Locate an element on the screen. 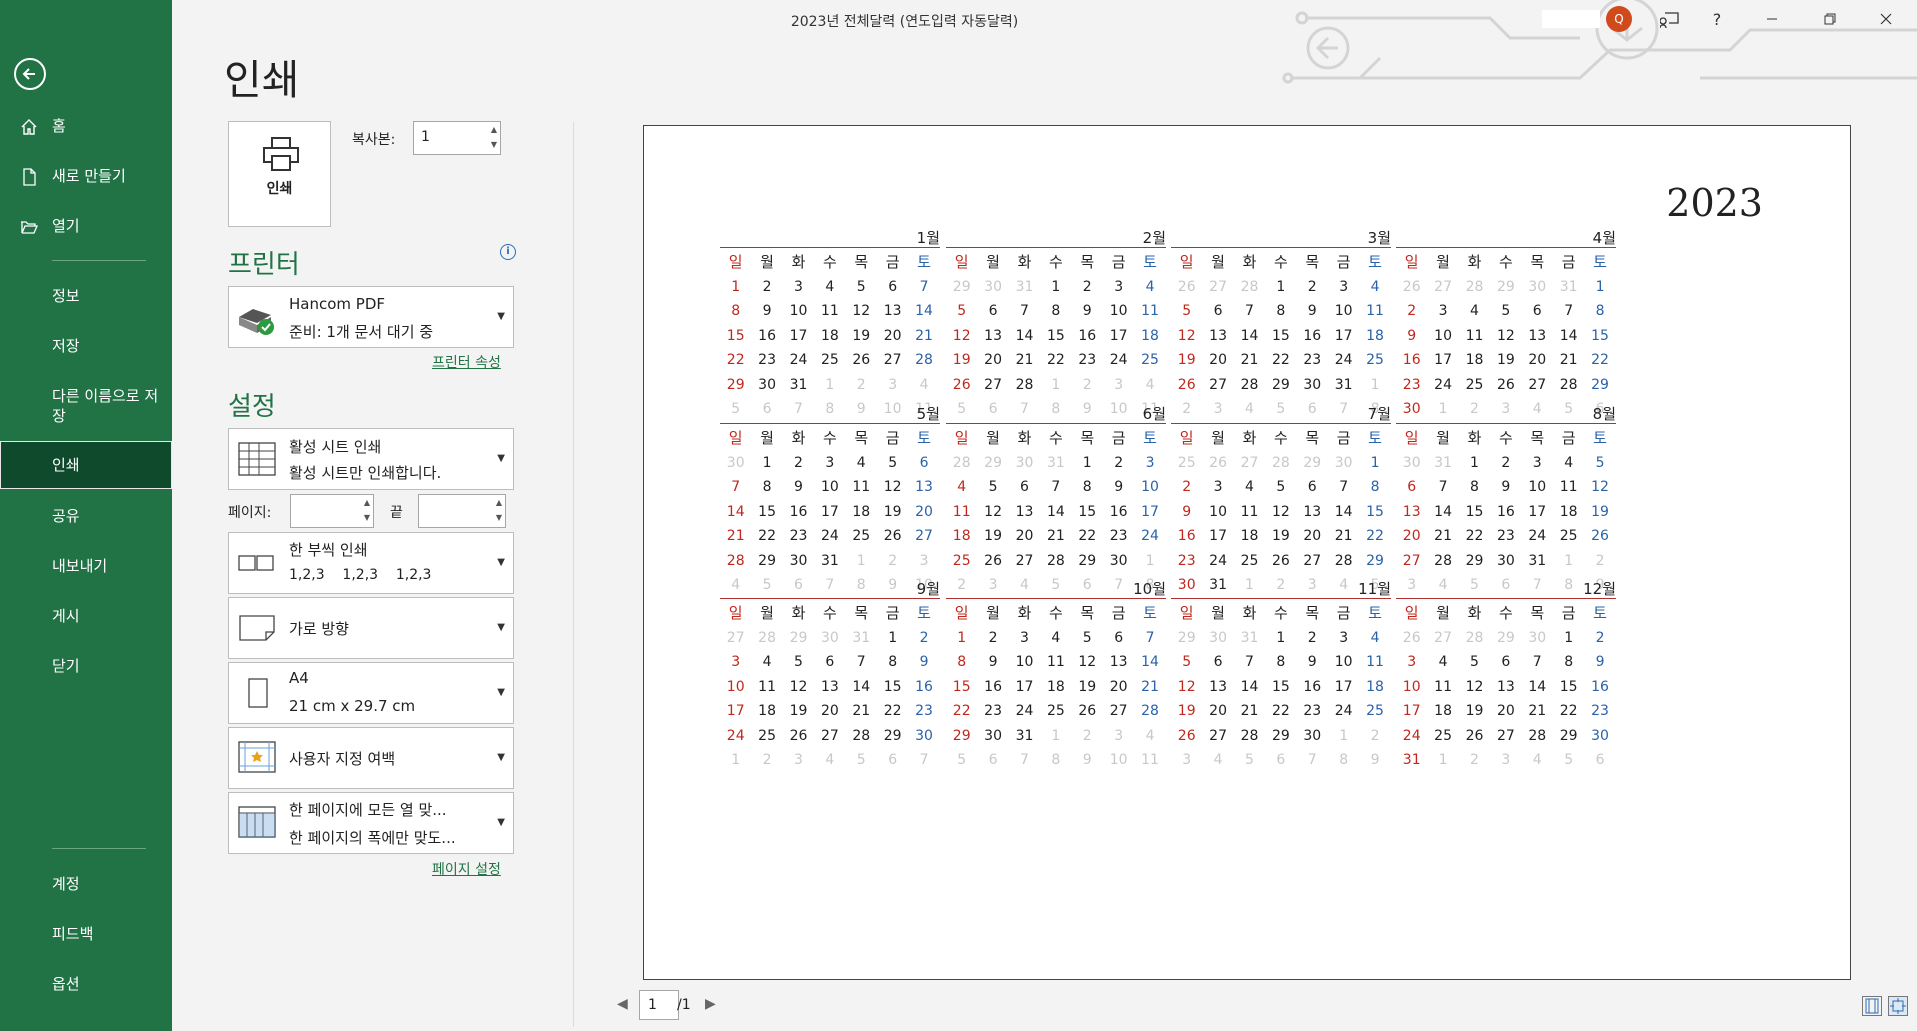  calendar-day: 31 is located at coordinates (1343, 384).